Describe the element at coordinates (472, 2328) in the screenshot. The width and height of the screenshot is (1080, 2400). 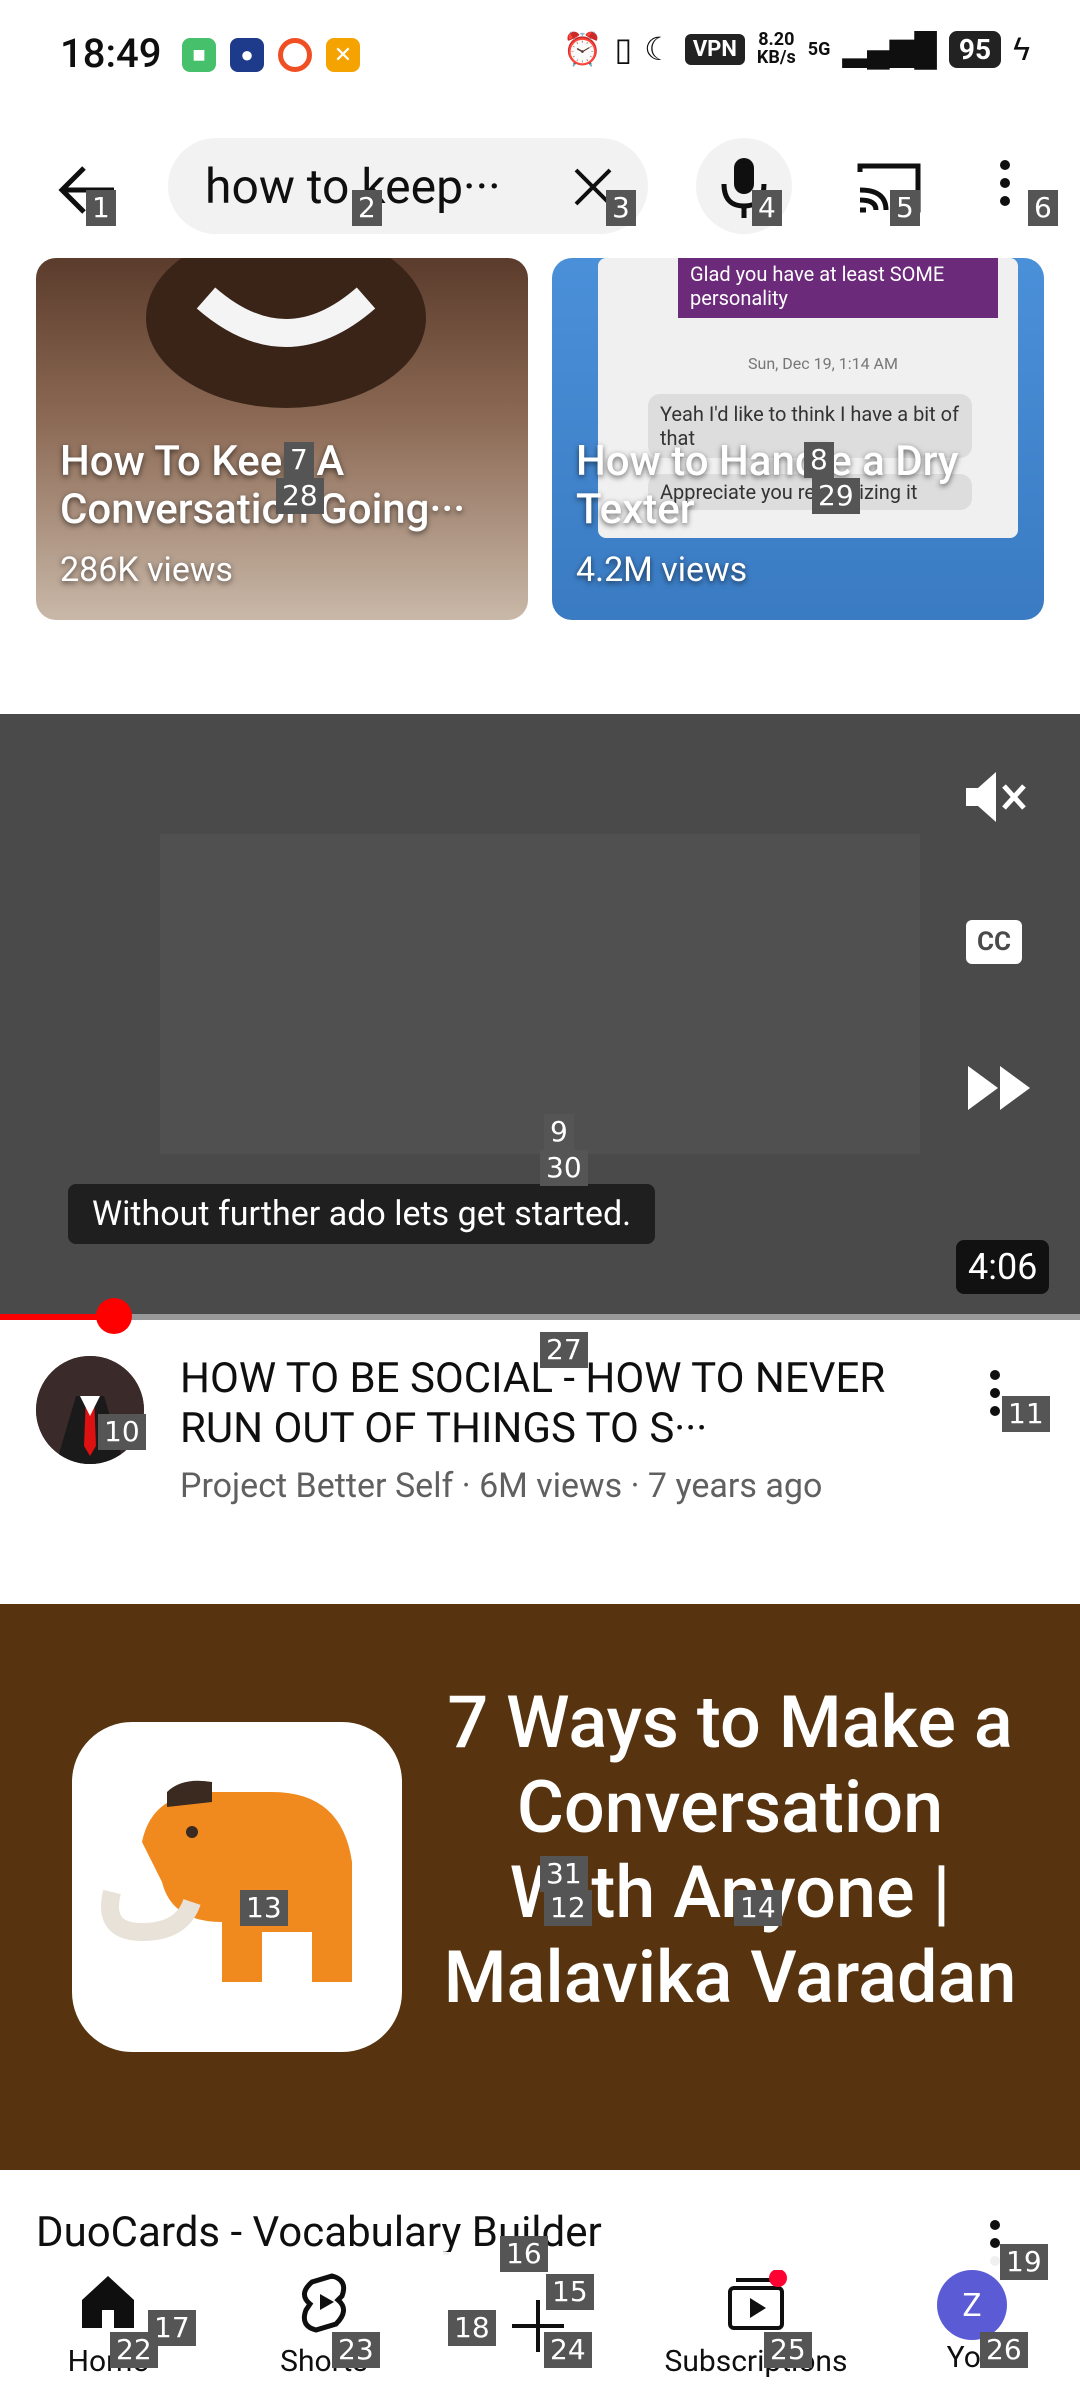
I see `marker-18: 18` at that location.